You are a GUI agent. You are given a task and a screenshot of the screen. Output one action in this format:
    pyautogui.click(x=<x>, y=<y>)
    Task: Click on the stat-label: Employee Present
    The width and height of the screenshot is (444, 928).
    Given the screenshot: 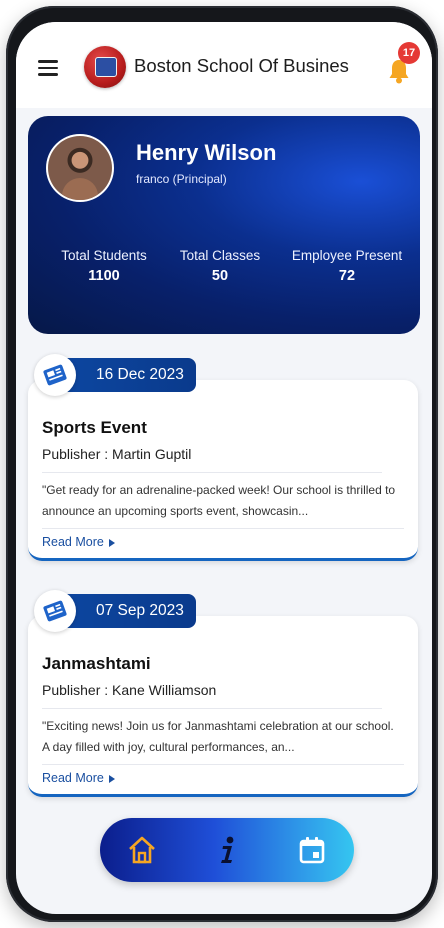 What is the action you would take?
    pyautogui.click(x=347, y=255)
    